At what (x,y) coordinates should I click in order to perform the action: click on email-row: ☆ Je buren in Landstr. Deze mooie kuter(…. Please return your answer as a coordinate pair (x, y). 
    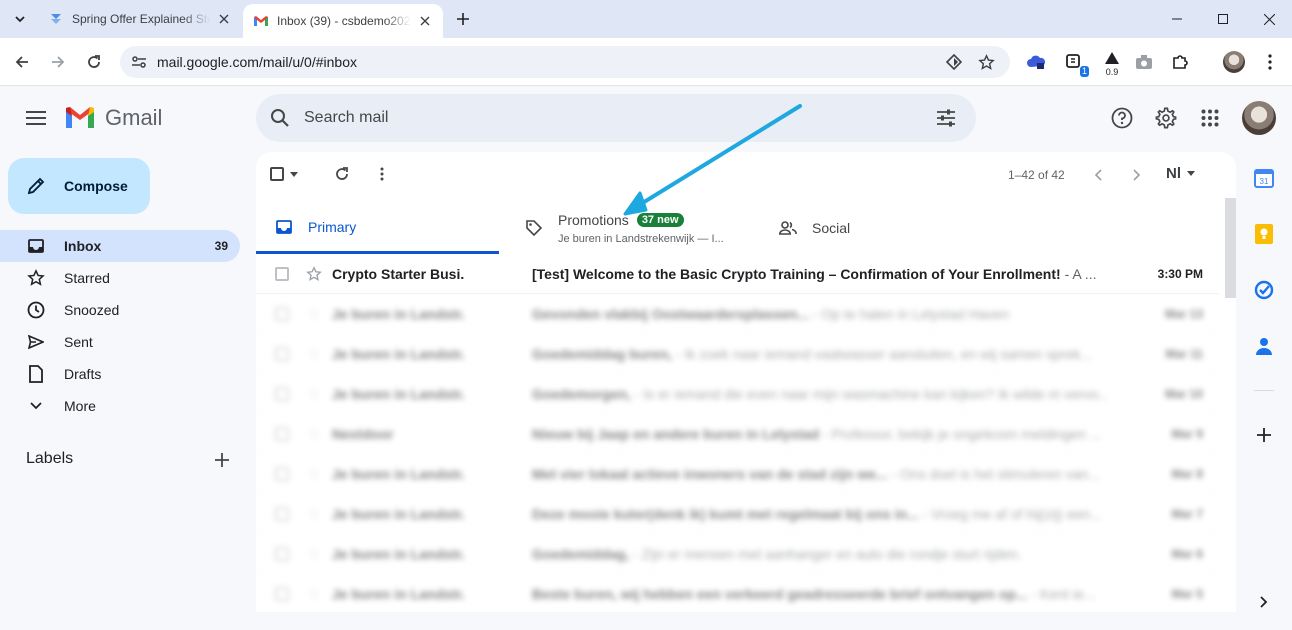
    Looking at the image, I should click on (737, 514).